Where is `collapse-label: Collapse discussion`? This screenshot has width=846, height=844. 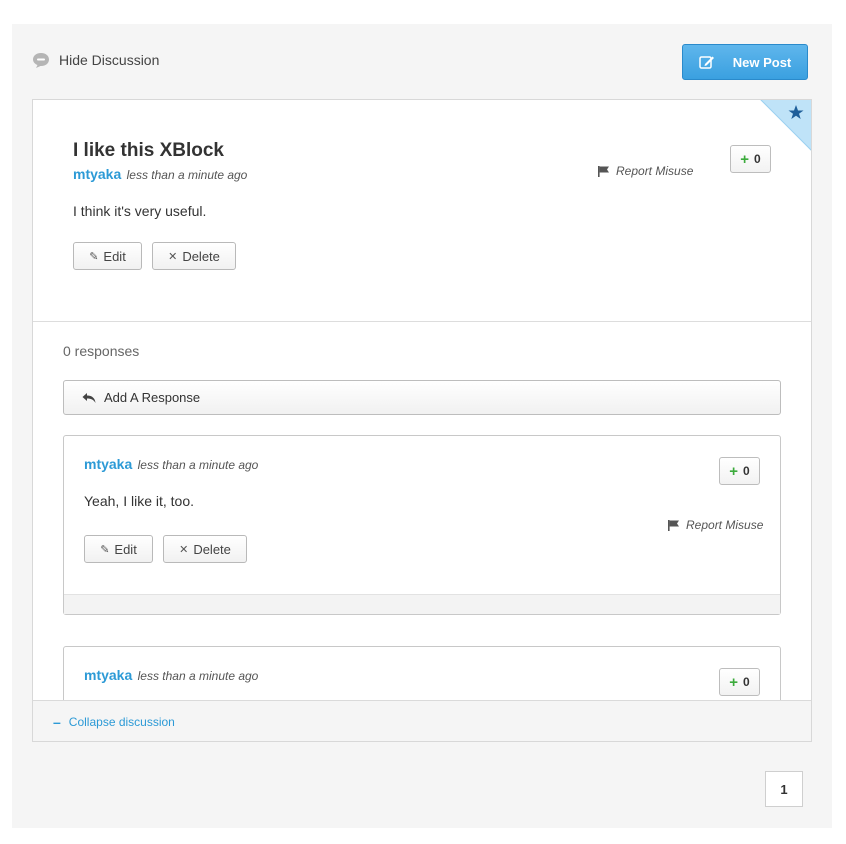
collapse-label: Collapse discussion is located at coordinates (121, 722).